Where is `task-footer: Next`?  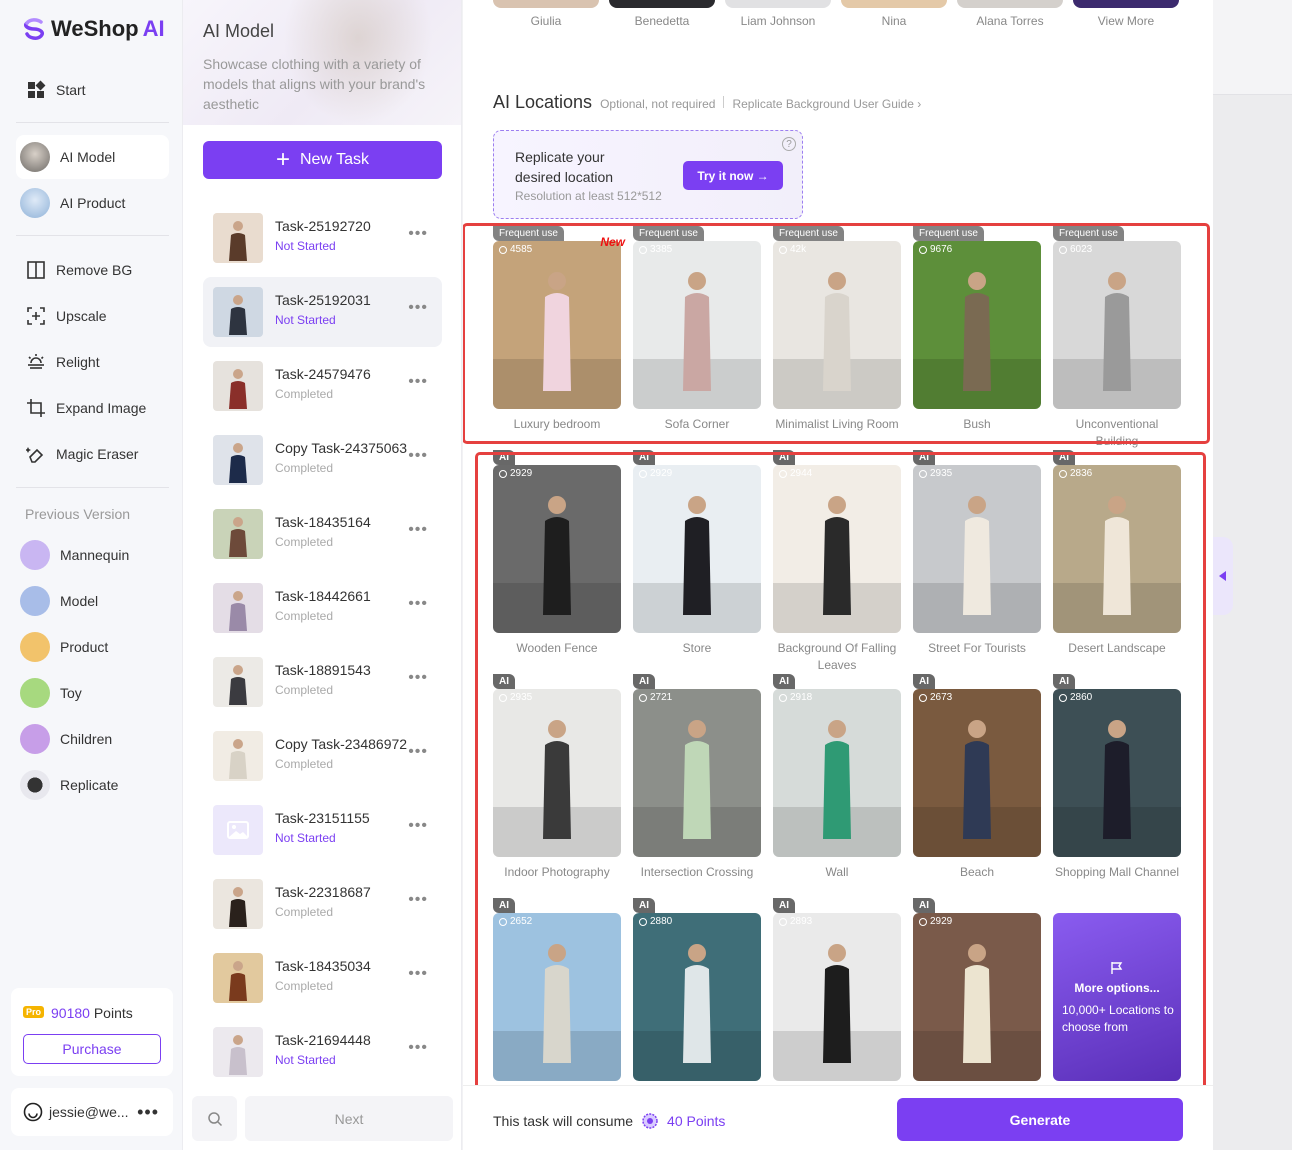
task-footer: Next is located at coordinates (322, 1118).